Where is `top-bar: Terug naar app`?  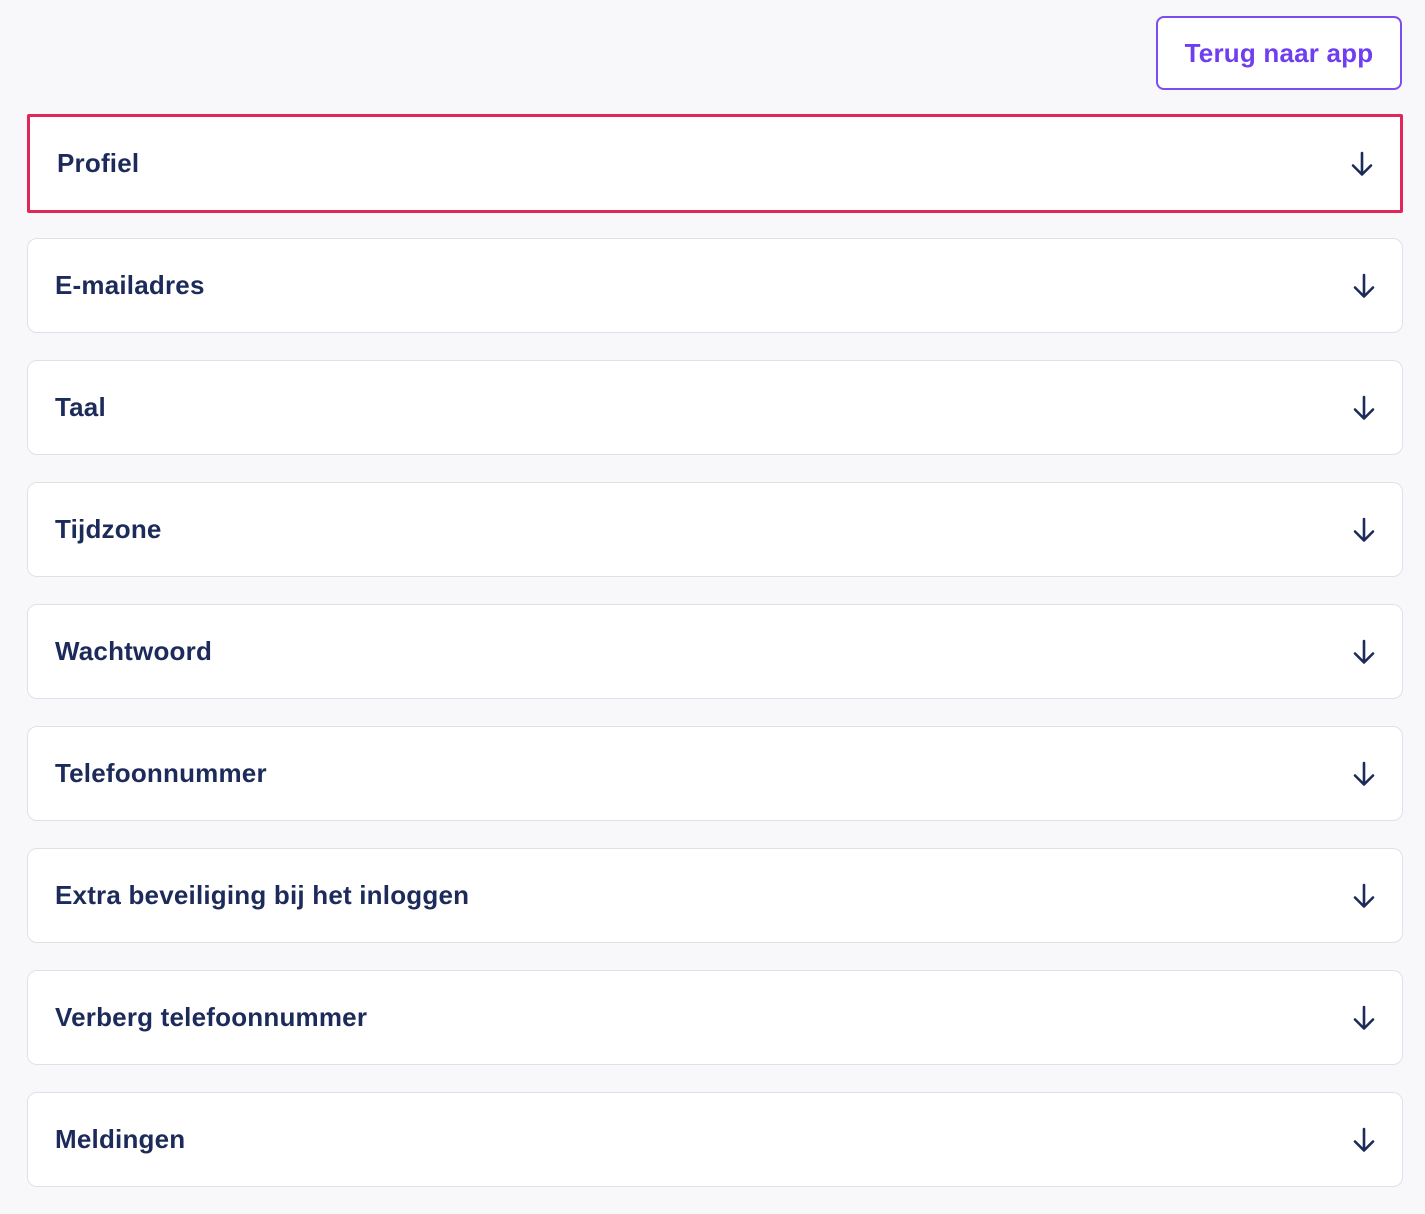
top-bar: Terug naar app is located at coordinates (1279, 53).